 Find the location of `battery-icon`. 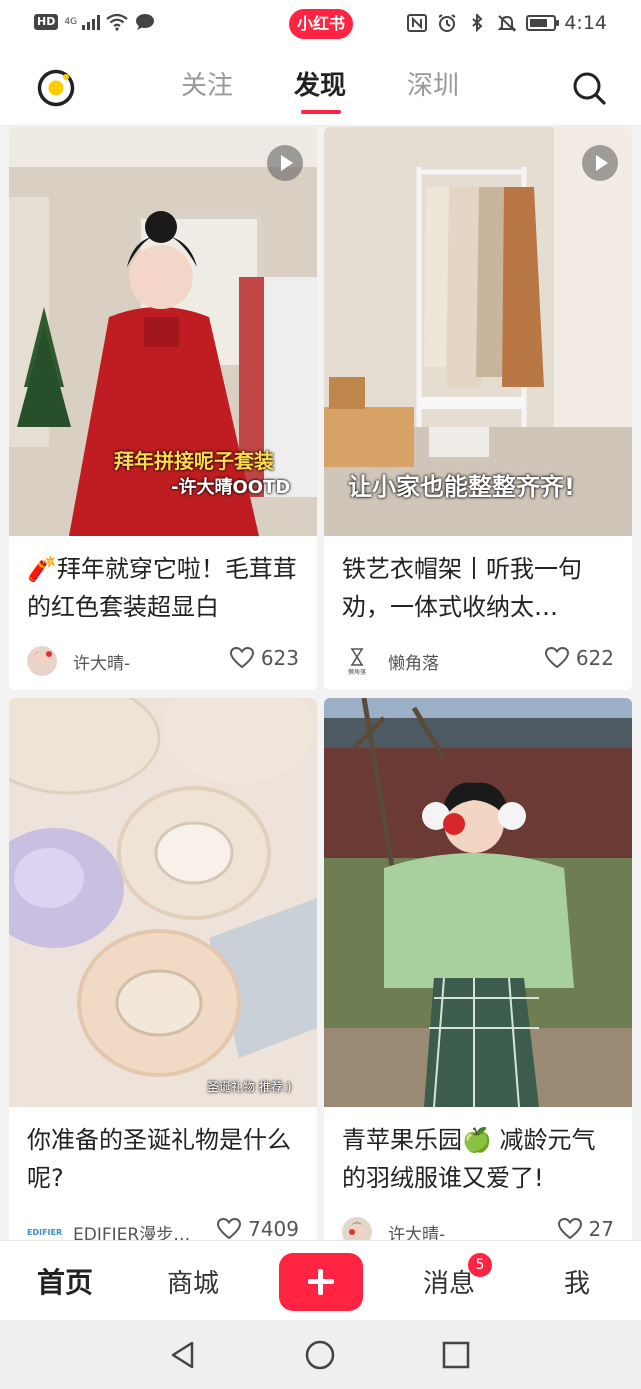

battery-icon is located at coordinates (543, 23).